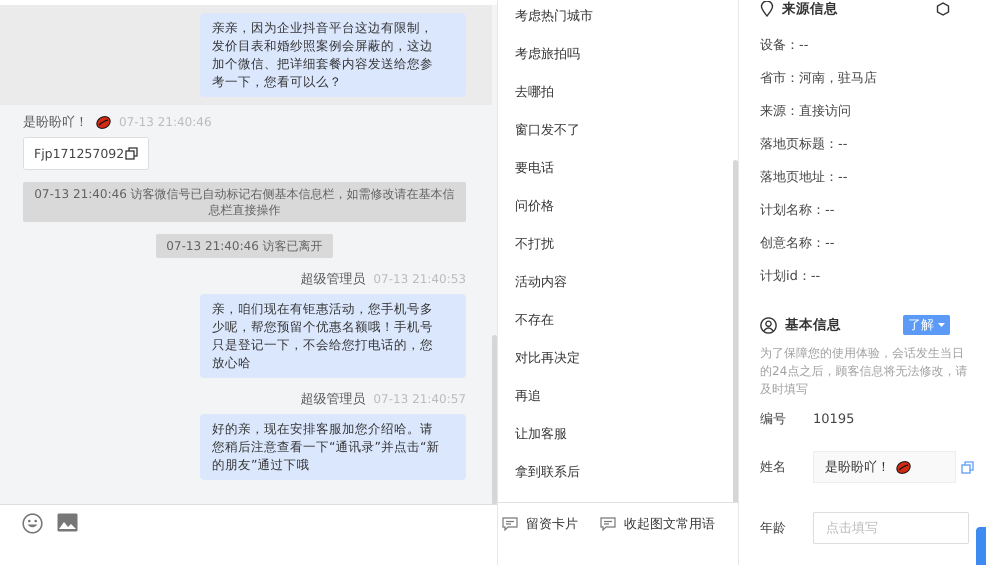 This screenshot has height=565, width=986. What do you see at coordinates (67, 522) in the screenshot?
I see `image-icon` at bounding box center [67, 522].